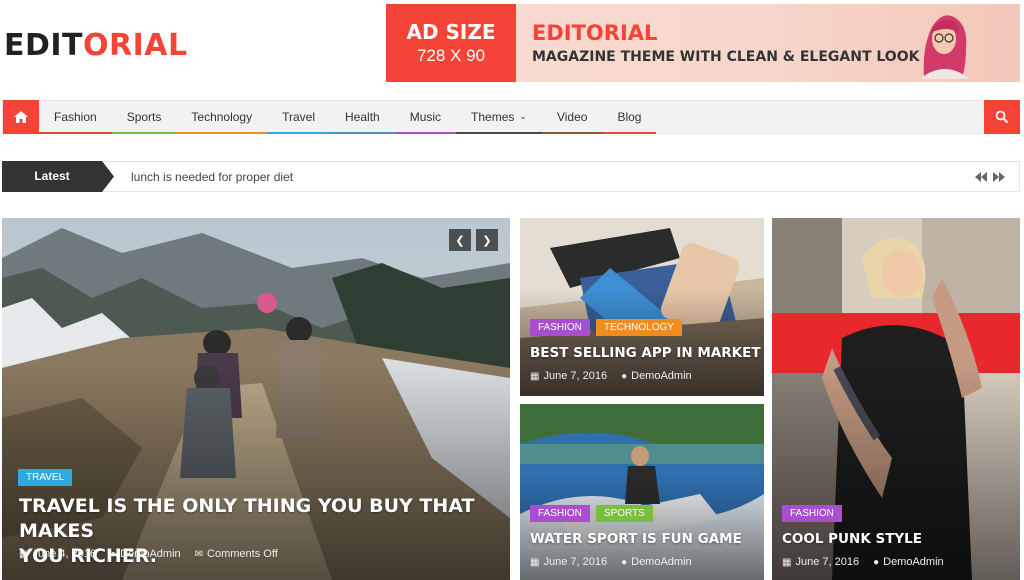 This screenshot has height=580, width=1024. I want to click on ad-size-block: AD SIZE 728 X 90, so click(451, 43).